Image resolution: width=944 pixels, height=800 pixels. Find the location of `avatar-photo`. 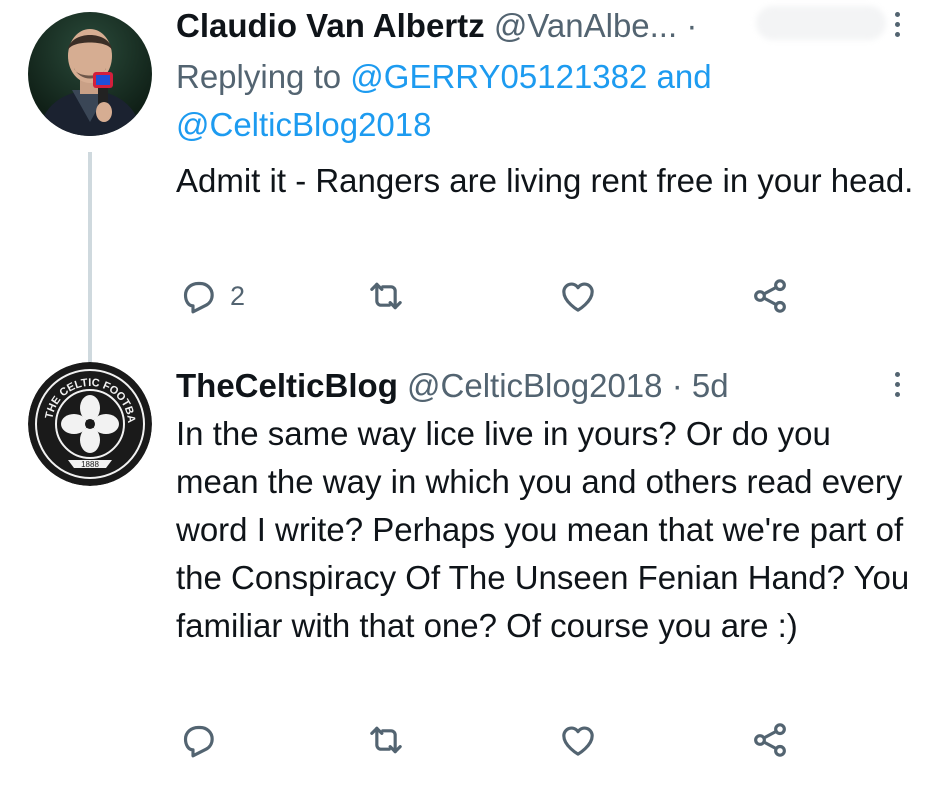

avatar-photo is located at coordinates (90, 74).